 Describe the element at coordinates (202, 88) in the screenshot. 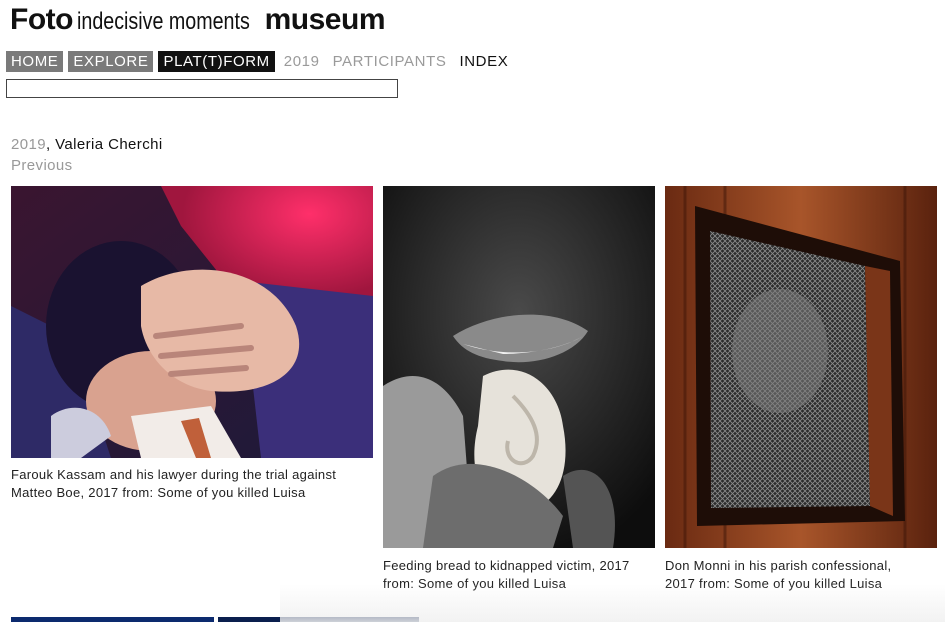

I see `search-input` at that location.